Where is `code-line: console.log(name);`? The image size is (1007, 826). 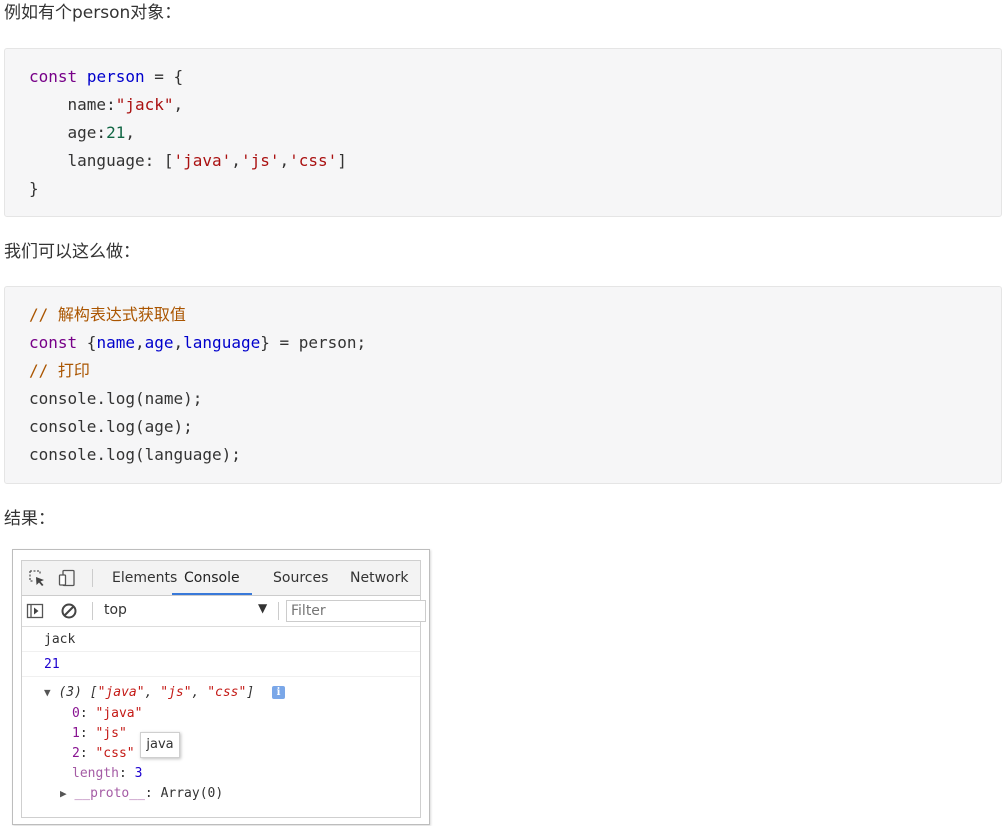
code-line: console.log(name); is located at coordinates (515, 399).